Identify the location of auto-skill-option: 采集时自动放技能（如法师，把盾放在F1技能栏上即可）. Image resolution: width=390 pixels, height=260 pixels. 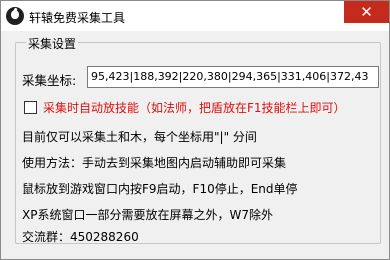
(185, 107).